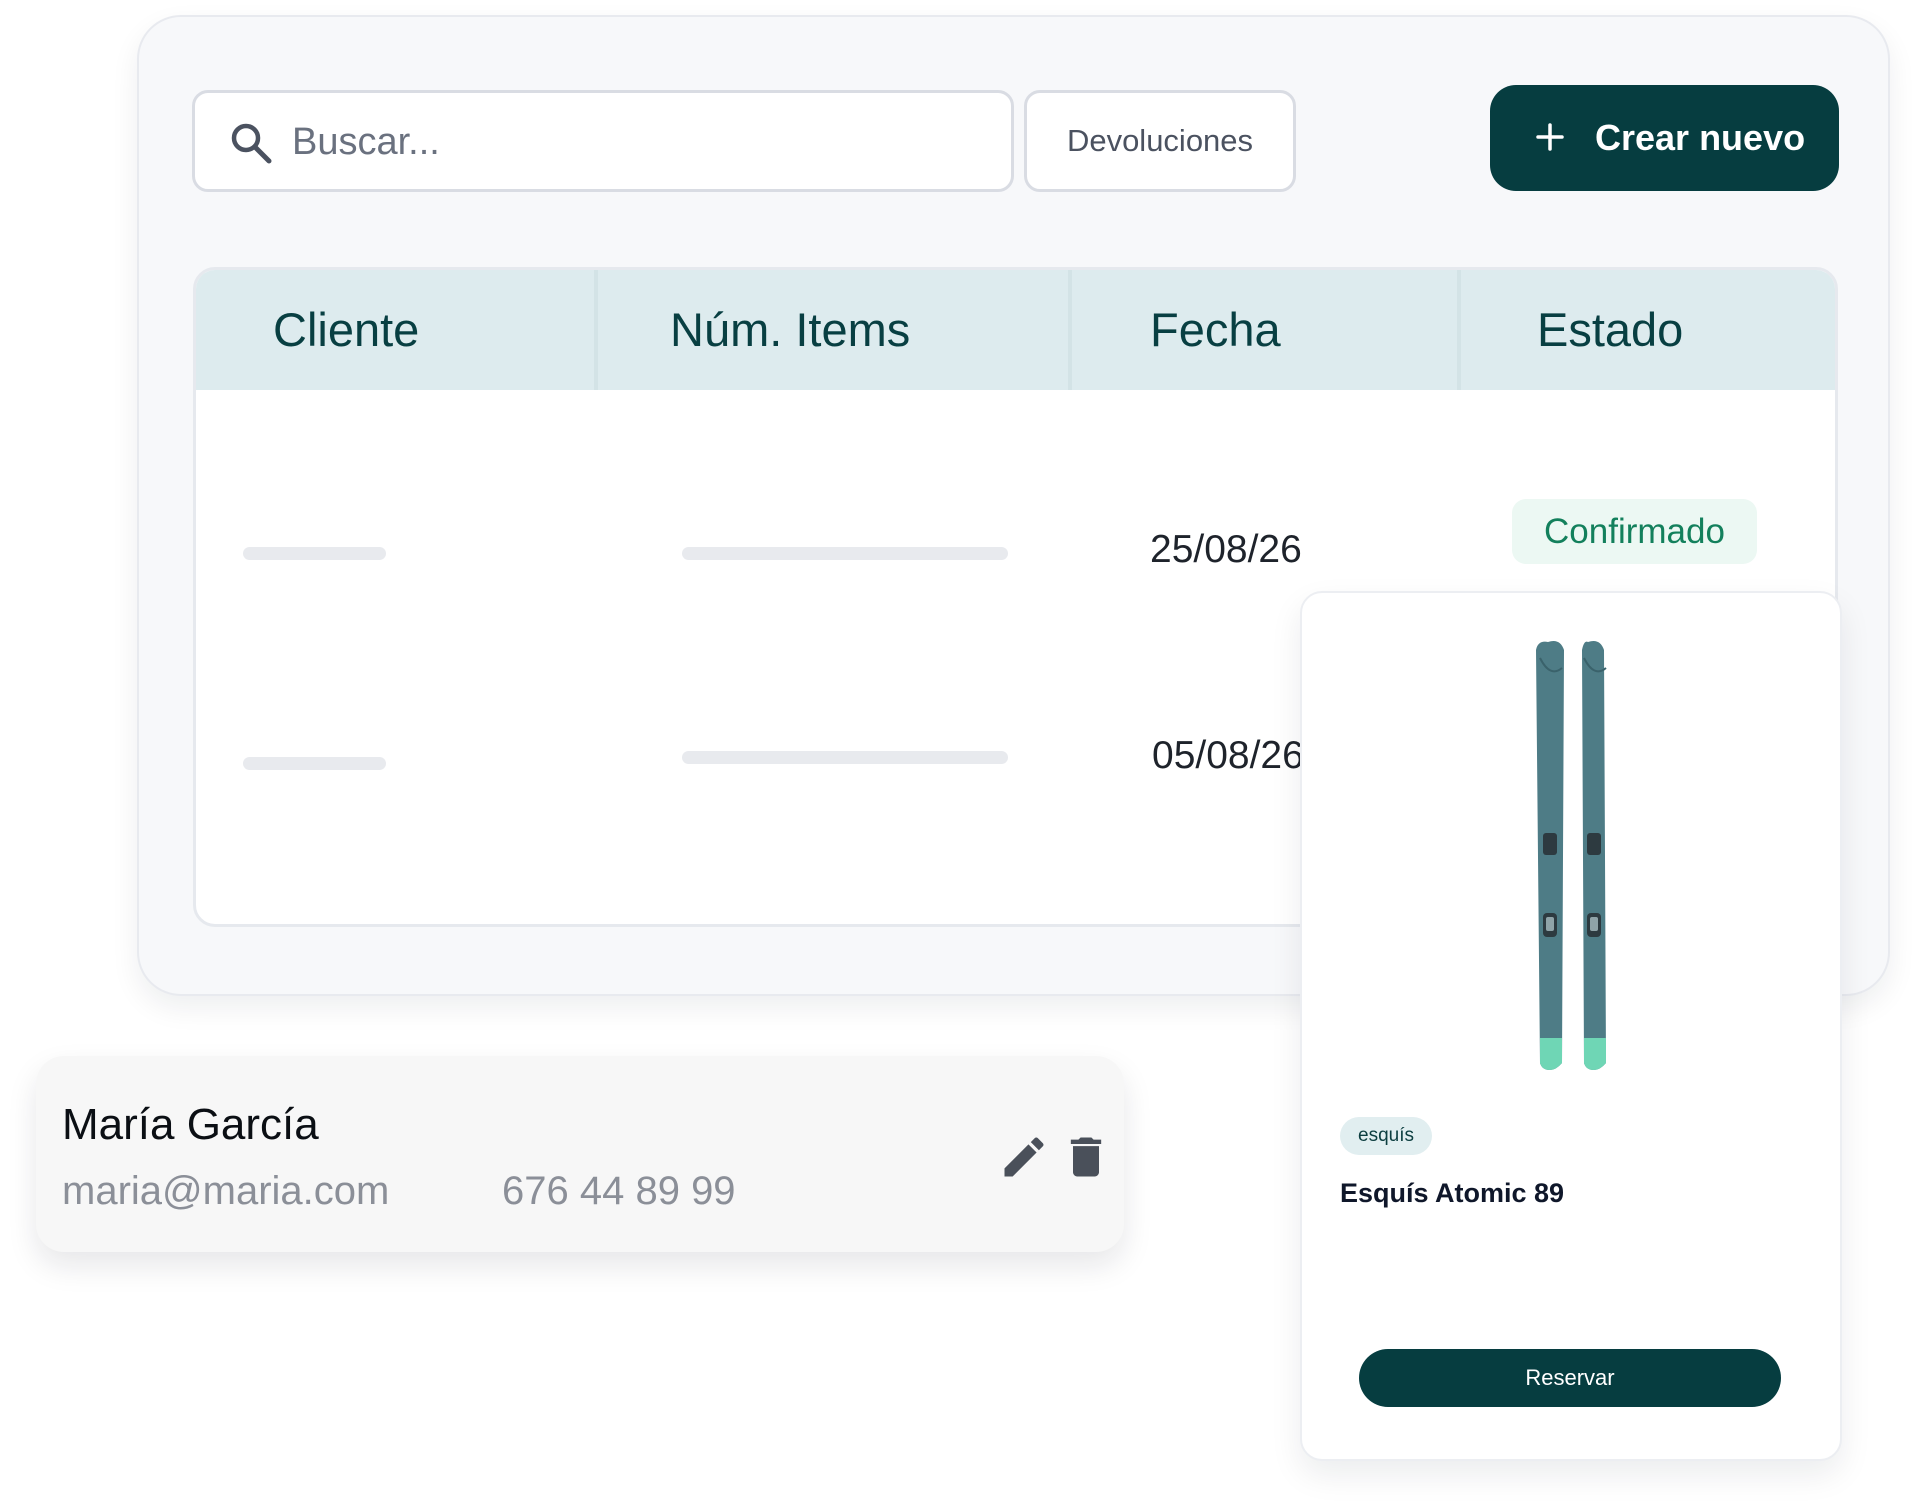 The height and width of the screenshot is (1504, 1920). Describe the element at coordinates (1228, 755) in the screenshot. I see `row-date: 05/08/26` at that location.